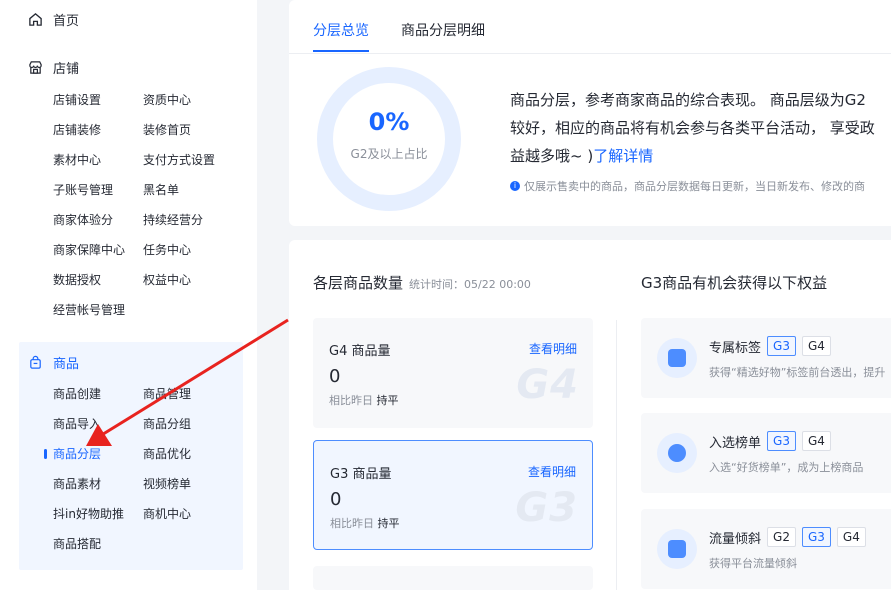 The height and width of the screenshot is (590, 891). What do you see at coordinates (341, 51) in the screenshot?
I see `tab-underline` at bounding box center [341, 51].